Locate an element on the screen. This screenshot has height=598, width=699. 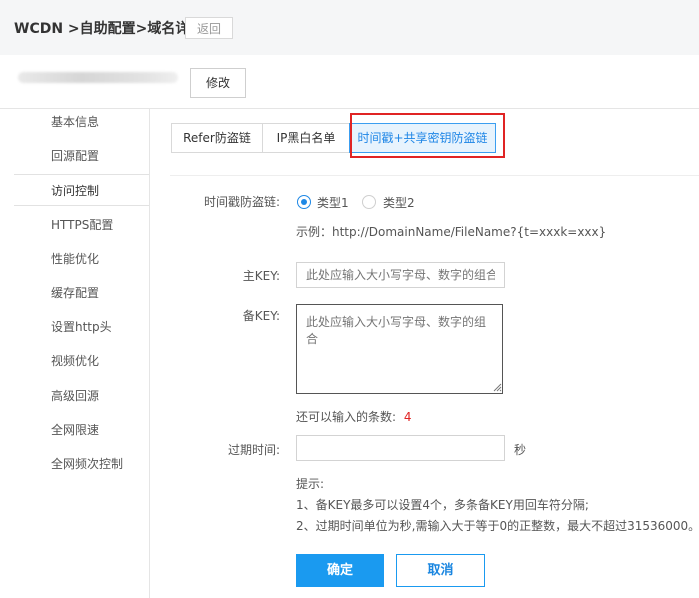
domain-name-redacted is located at coordinates (98, 77).